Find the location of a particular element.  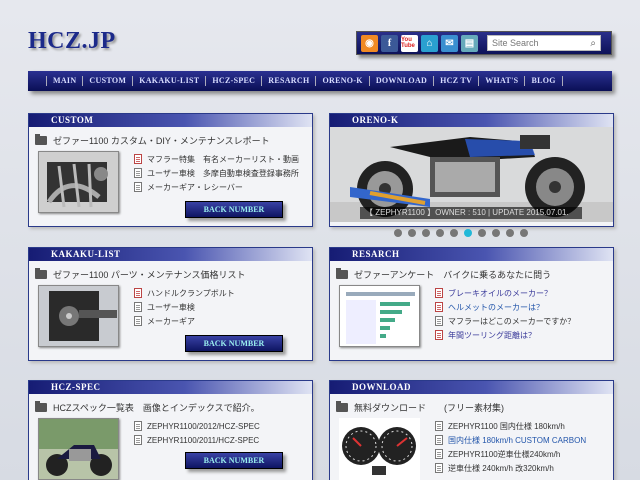

list-item-text: メーカーギア is located at coordinates (171, 321).